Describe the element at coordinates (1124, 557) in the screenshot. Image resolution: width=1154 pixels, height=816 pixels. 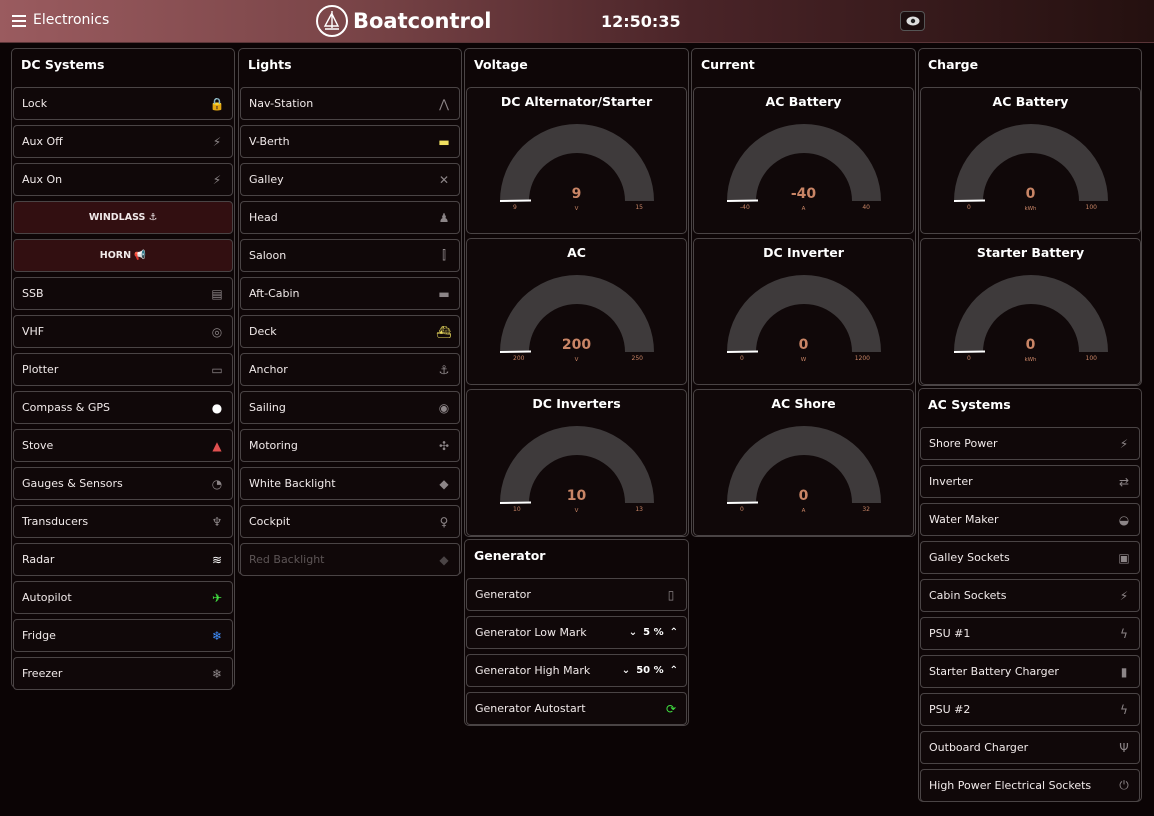
I see `socket-icon: ▣` at that location.